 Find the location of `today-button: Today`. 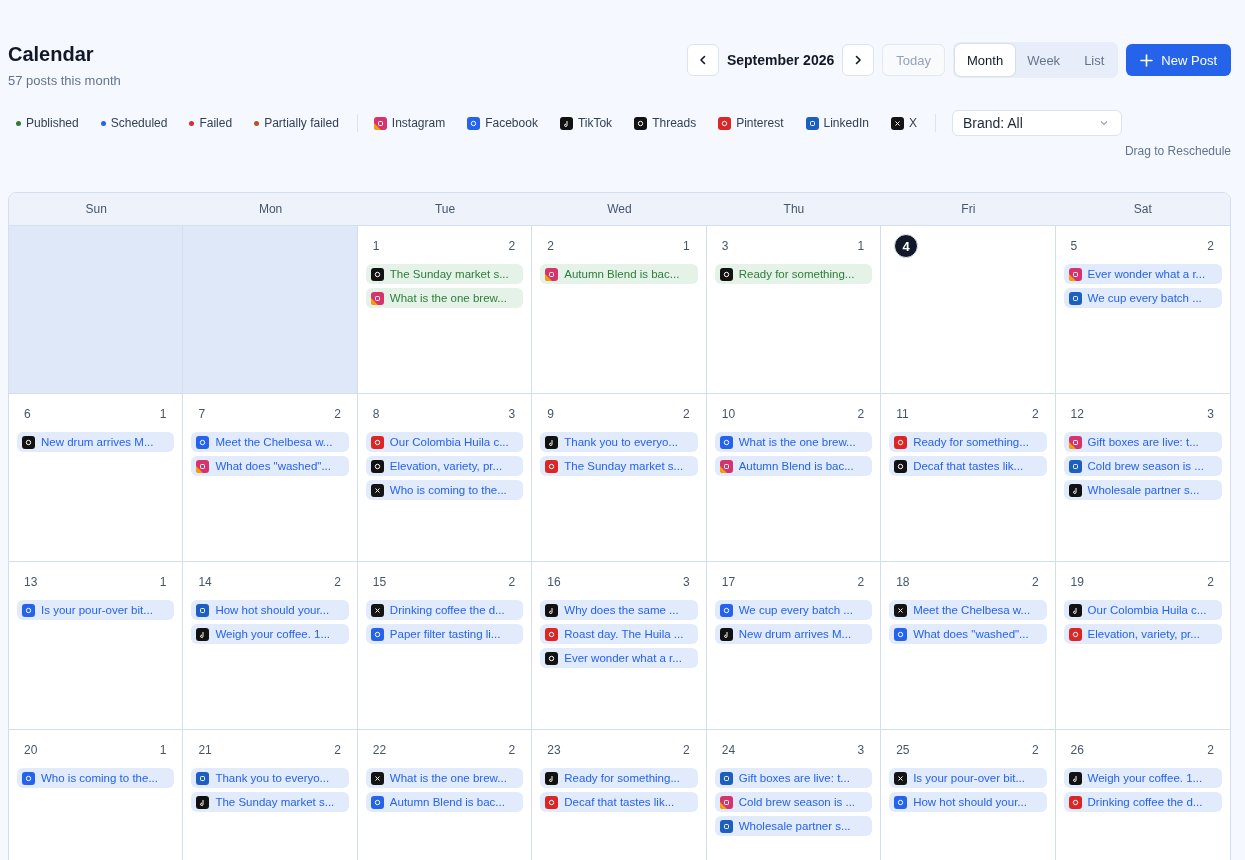

today-button: Today is located at coordinates (913, 60).